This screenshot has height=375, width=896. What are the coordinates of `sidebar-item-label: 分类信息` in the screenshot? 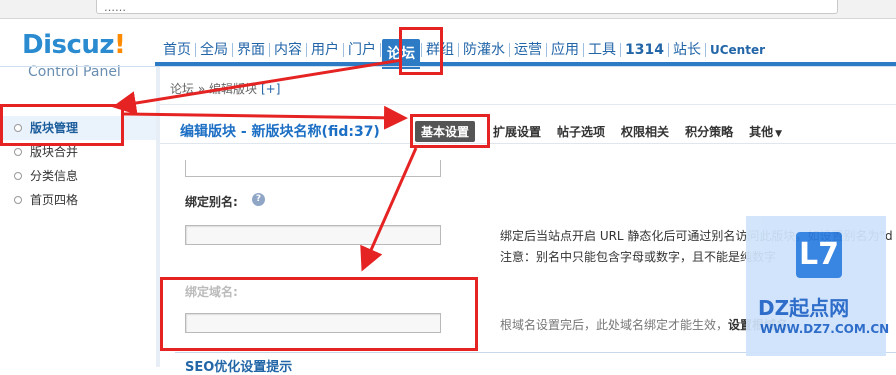 It's located at (54, 176).